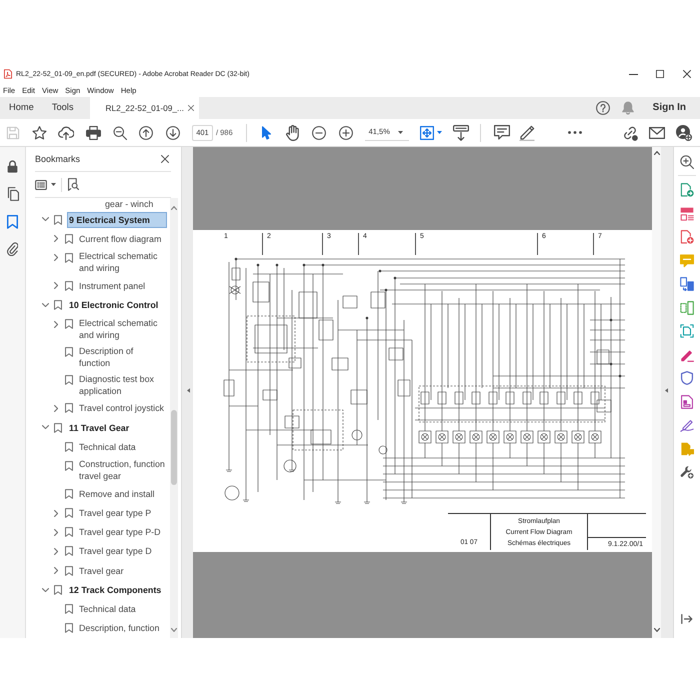 The width and height of the screenshot is (700, 700). I want to click on tab: Home, so click(21, 108).